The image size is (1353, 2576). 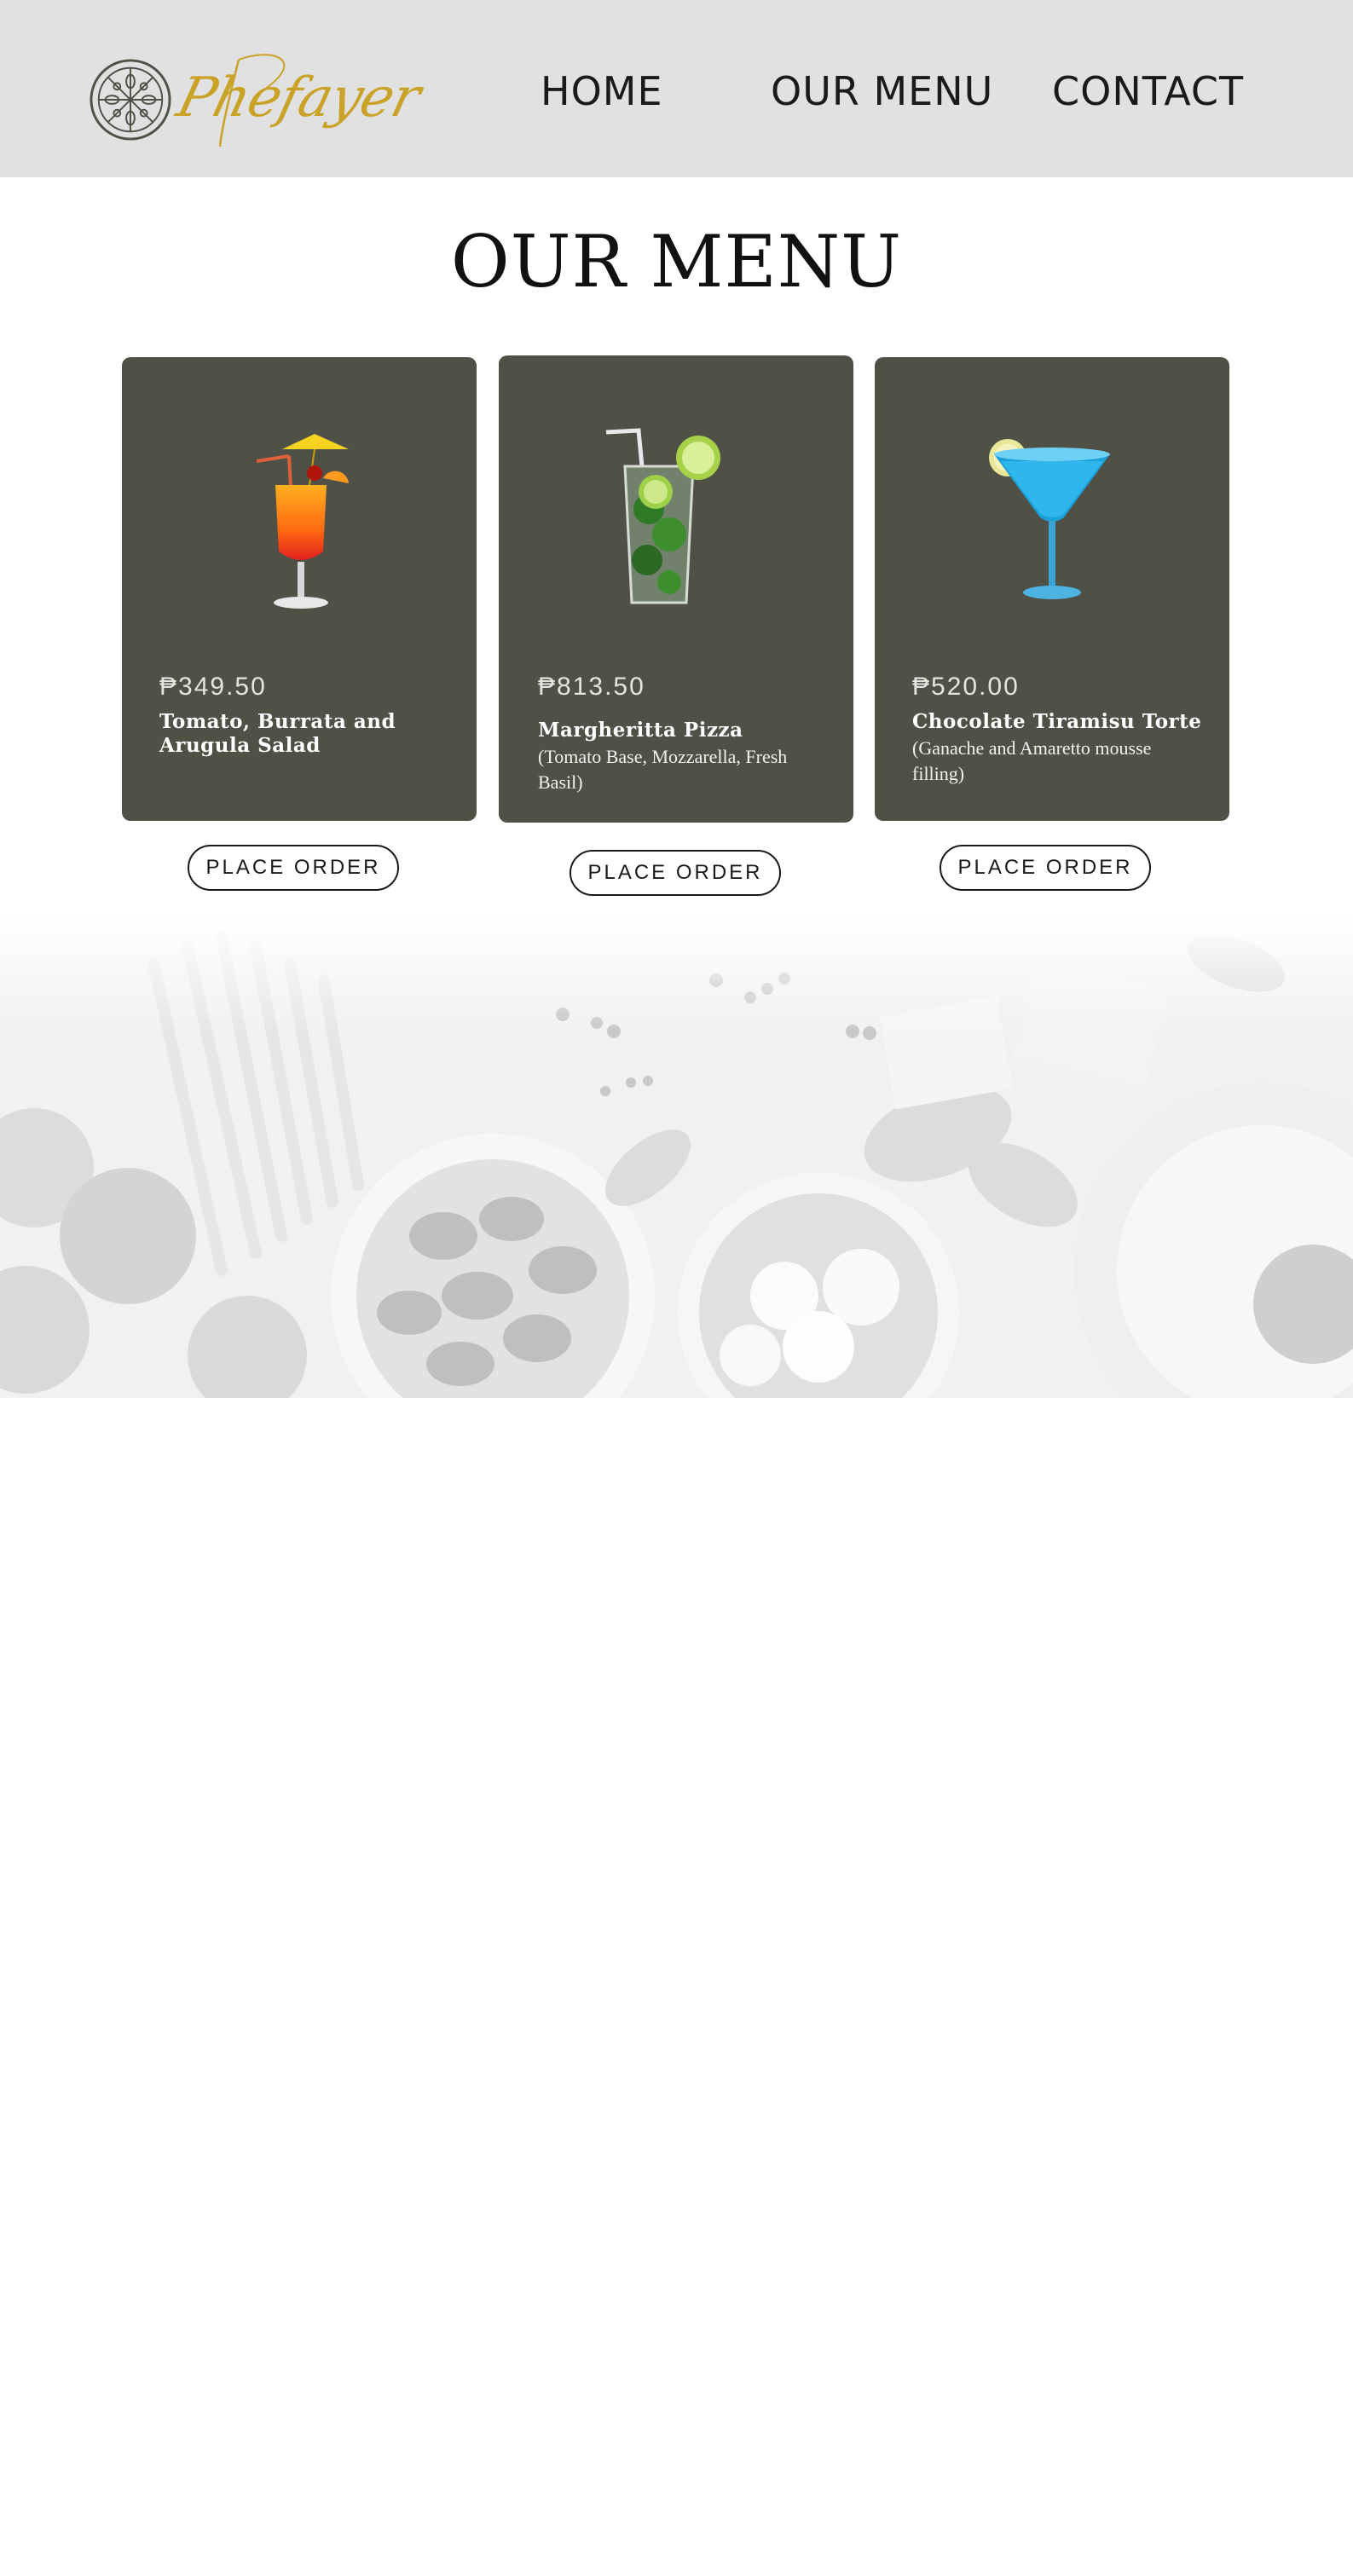 What do you see at coordinates (591, 687) in the screenshot?
I see `item-price: ₱813.50` at bounding box center [591, 687].